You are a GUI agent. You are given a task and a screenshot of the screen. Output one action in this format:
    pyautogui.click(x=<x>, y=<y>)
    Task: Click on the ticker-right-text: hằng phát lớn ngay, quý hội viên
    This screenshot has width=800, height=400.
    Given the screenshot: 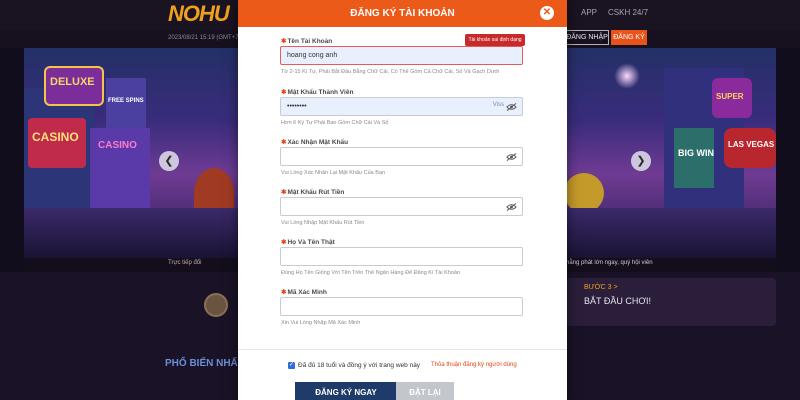 What is the action you would take?
    pyautogui.click(x=609, y=263)
    